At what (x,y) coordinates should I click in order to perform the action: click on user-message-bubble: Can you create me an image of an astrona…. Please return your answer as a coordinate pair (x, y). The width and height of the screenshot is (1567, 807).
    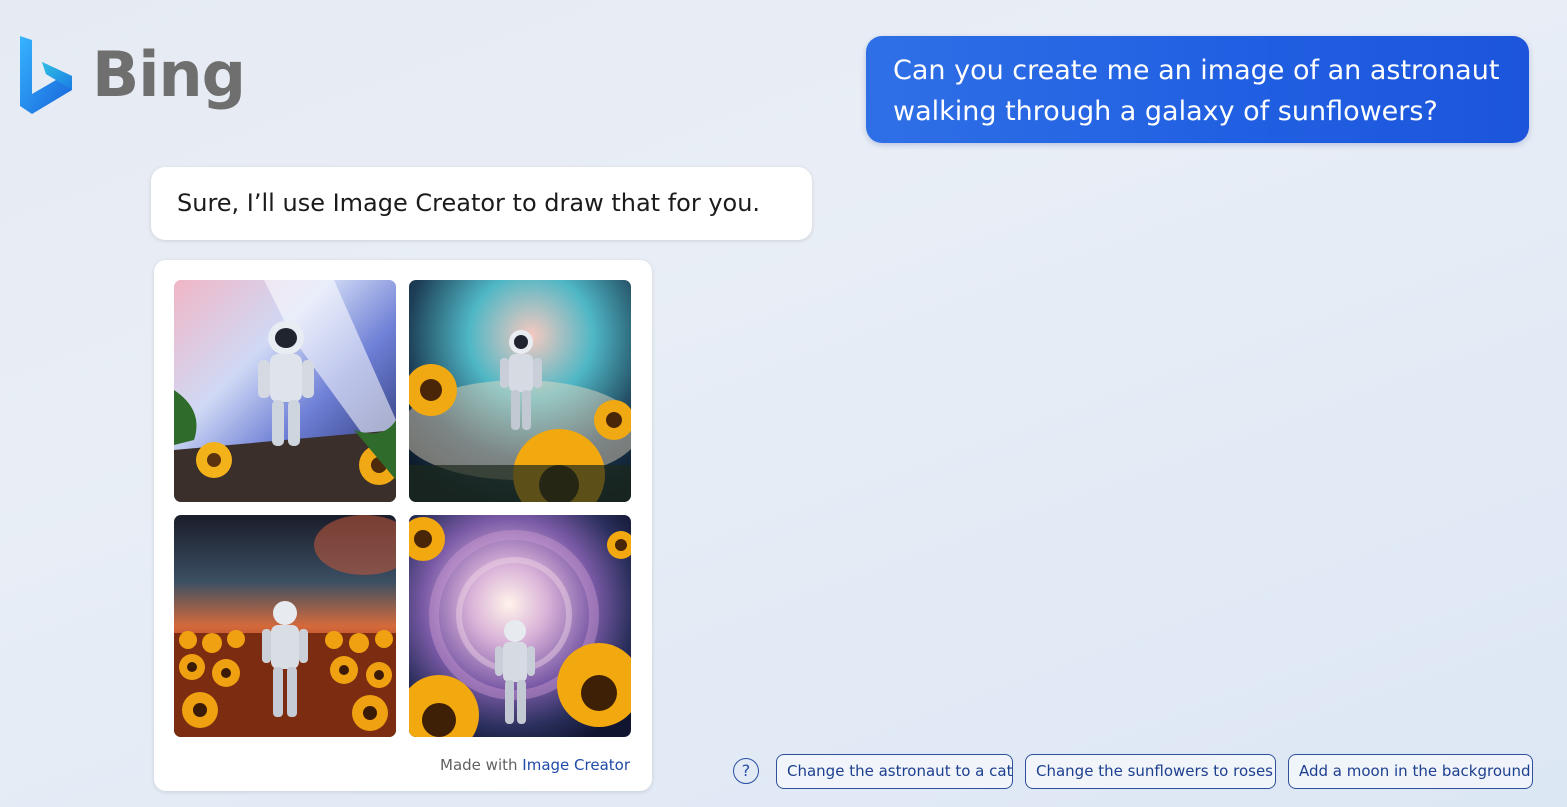
    Looking at the image, I should click on (1197, 89).